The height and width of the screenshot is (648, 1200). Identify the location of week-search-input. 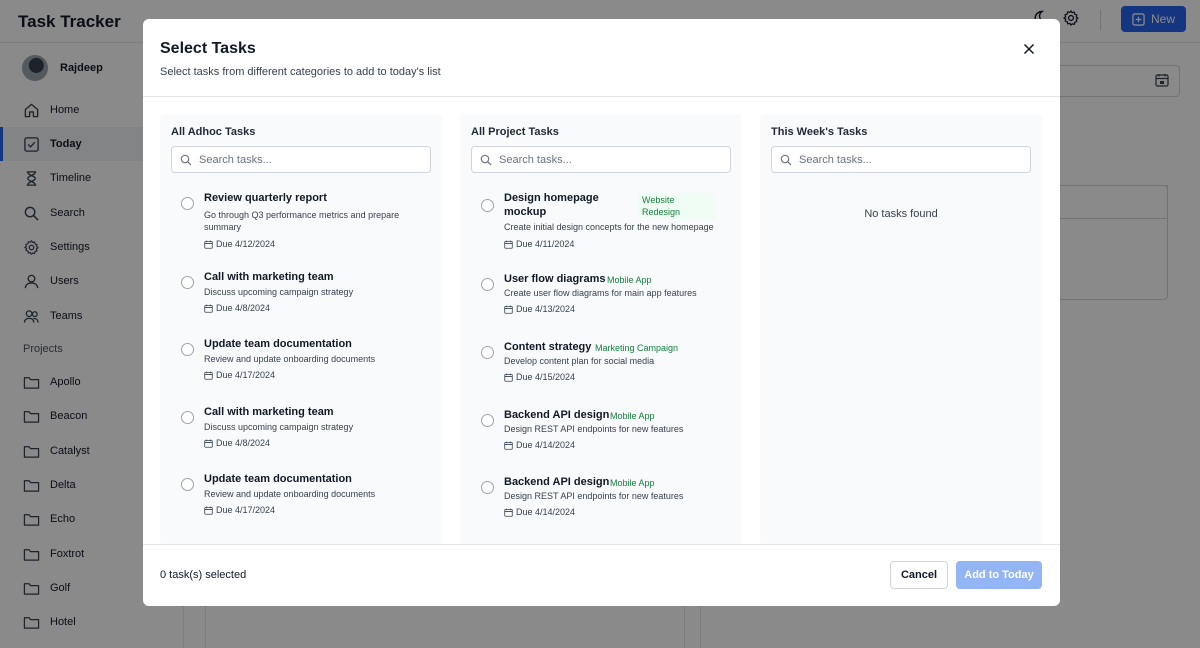
(909, 159).